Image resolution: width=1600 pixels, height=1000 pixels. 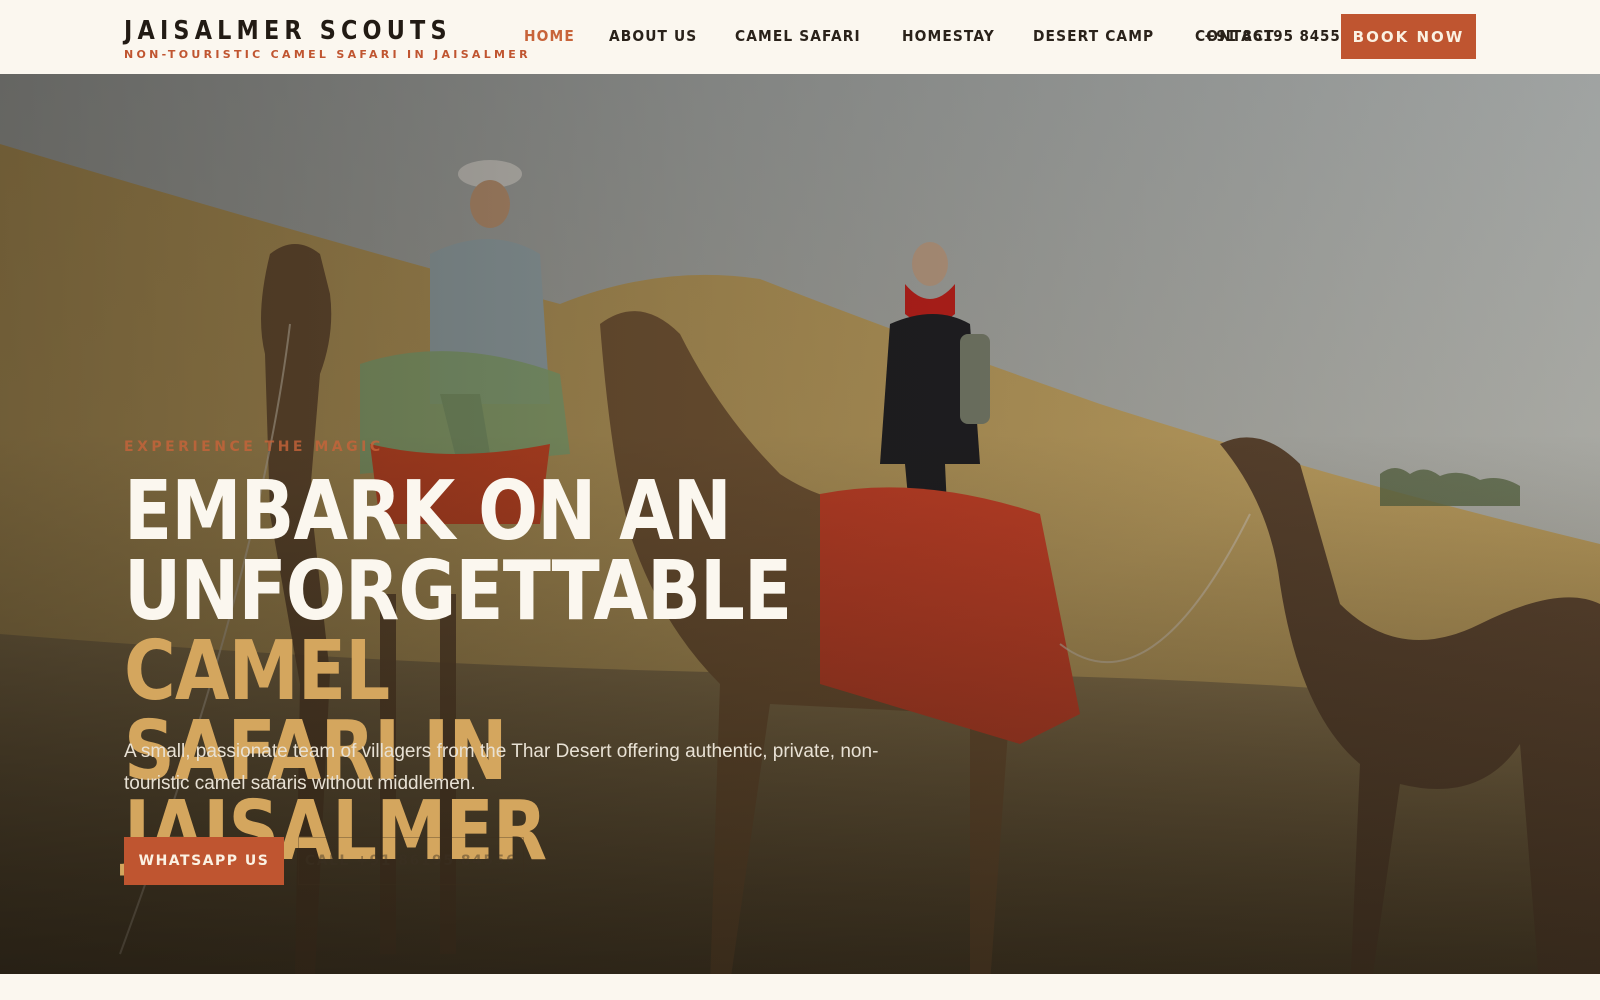 What do you see at coordinates (1093, 36) in the screenshot?
I see `nav-item-desert-camp: DESERT CAMP` at bounding box center [1093, 36].